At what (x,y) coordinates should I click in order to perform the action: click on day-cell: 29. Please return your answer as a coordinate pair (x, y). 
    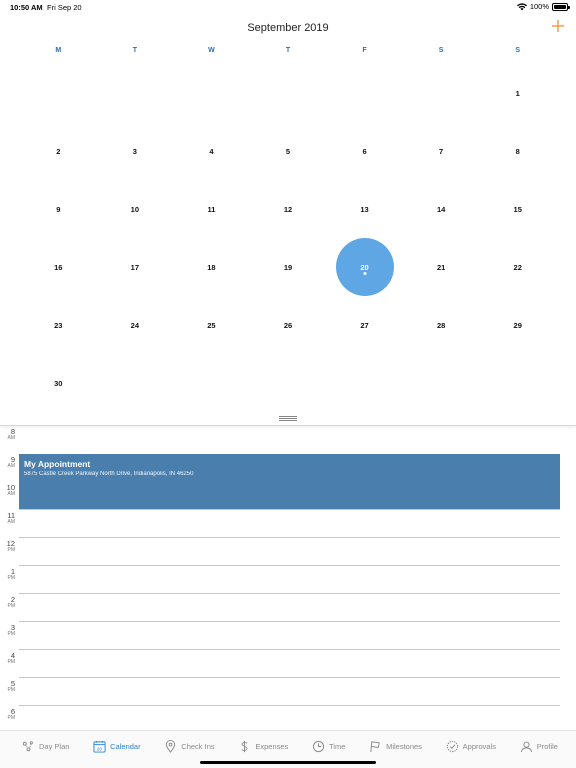
    Looking at the image, I should click on (517, 325).